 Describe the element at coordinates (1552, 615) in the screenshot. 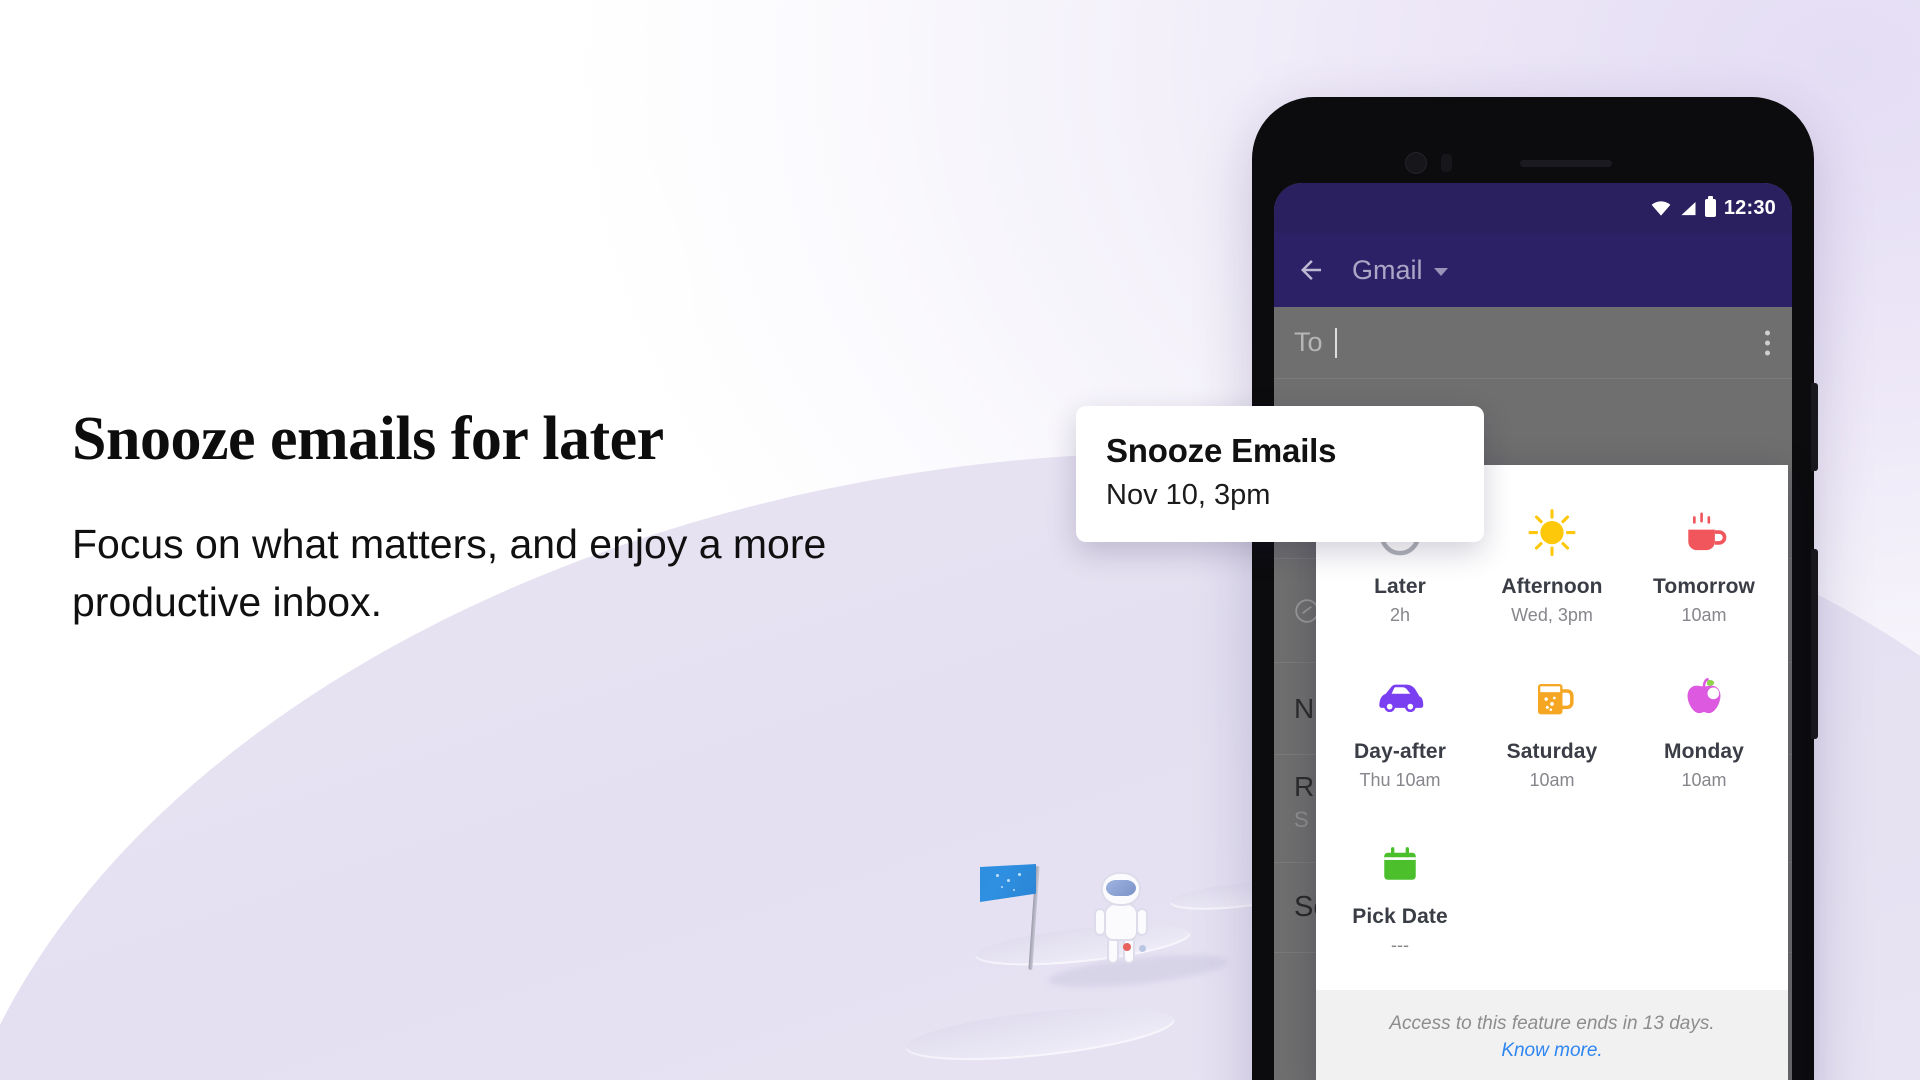

I see `snooze-option-sub: Wed, 3pm` at that location.